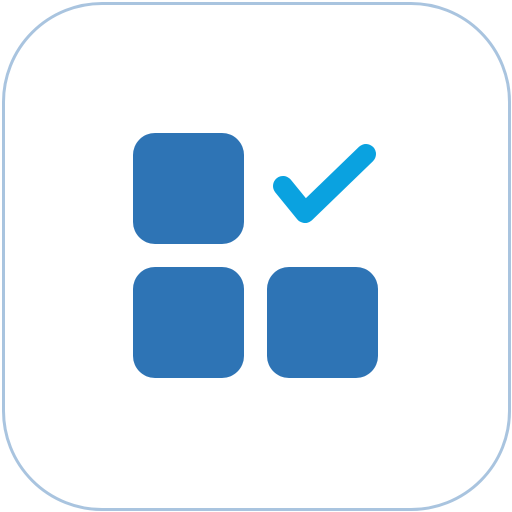  What do you see at coordinates (188, 188) in the screenshot?
I see `grid-square-top-left` at bounding box center [188, 188].